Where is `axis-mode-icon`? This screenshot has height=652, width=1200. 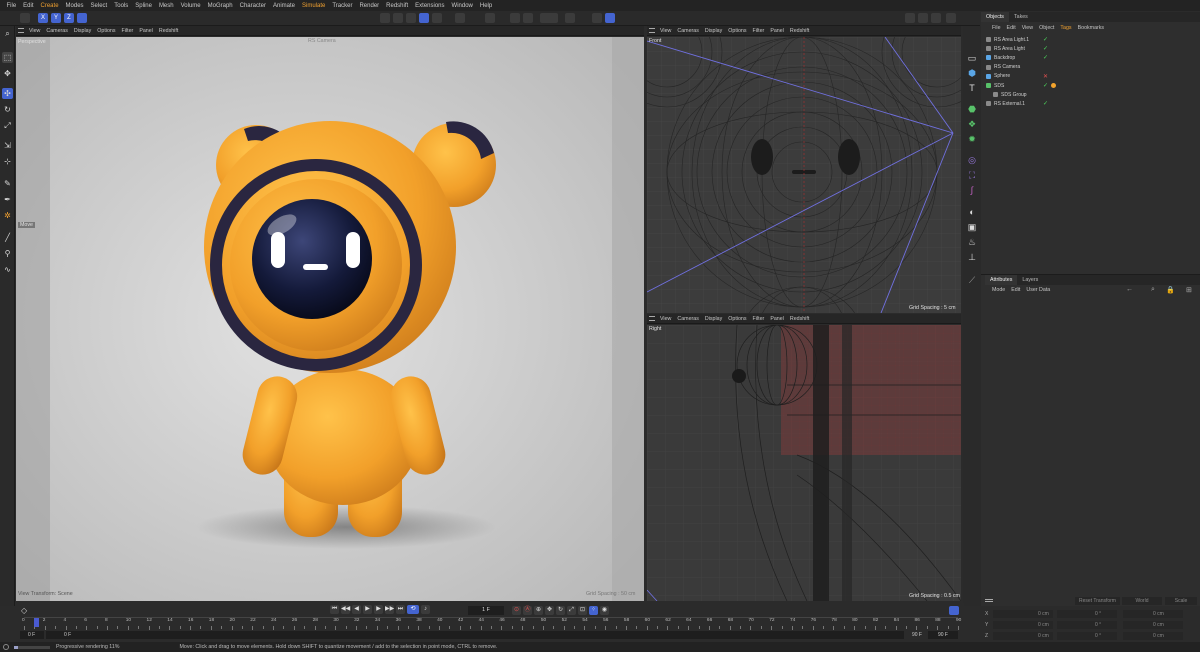
axis-mode-icon is located at coordinates (460, 18).